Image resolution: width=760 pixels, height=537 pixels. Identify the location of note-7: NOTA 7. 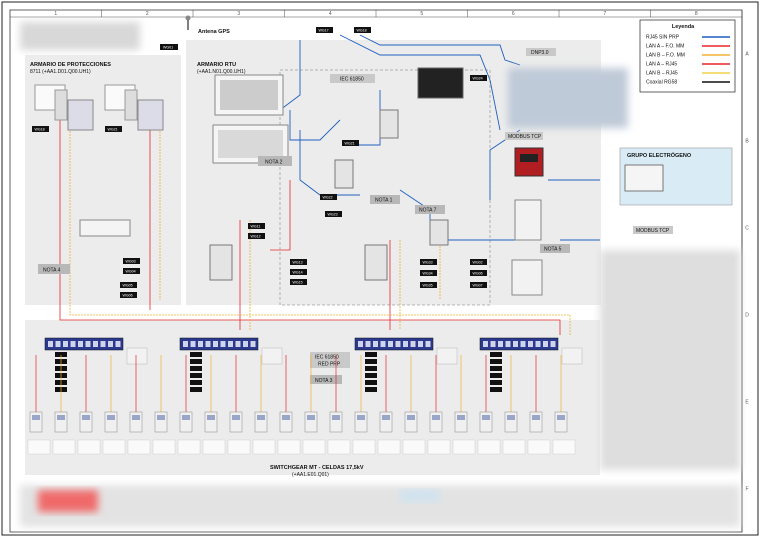
(428, 211).